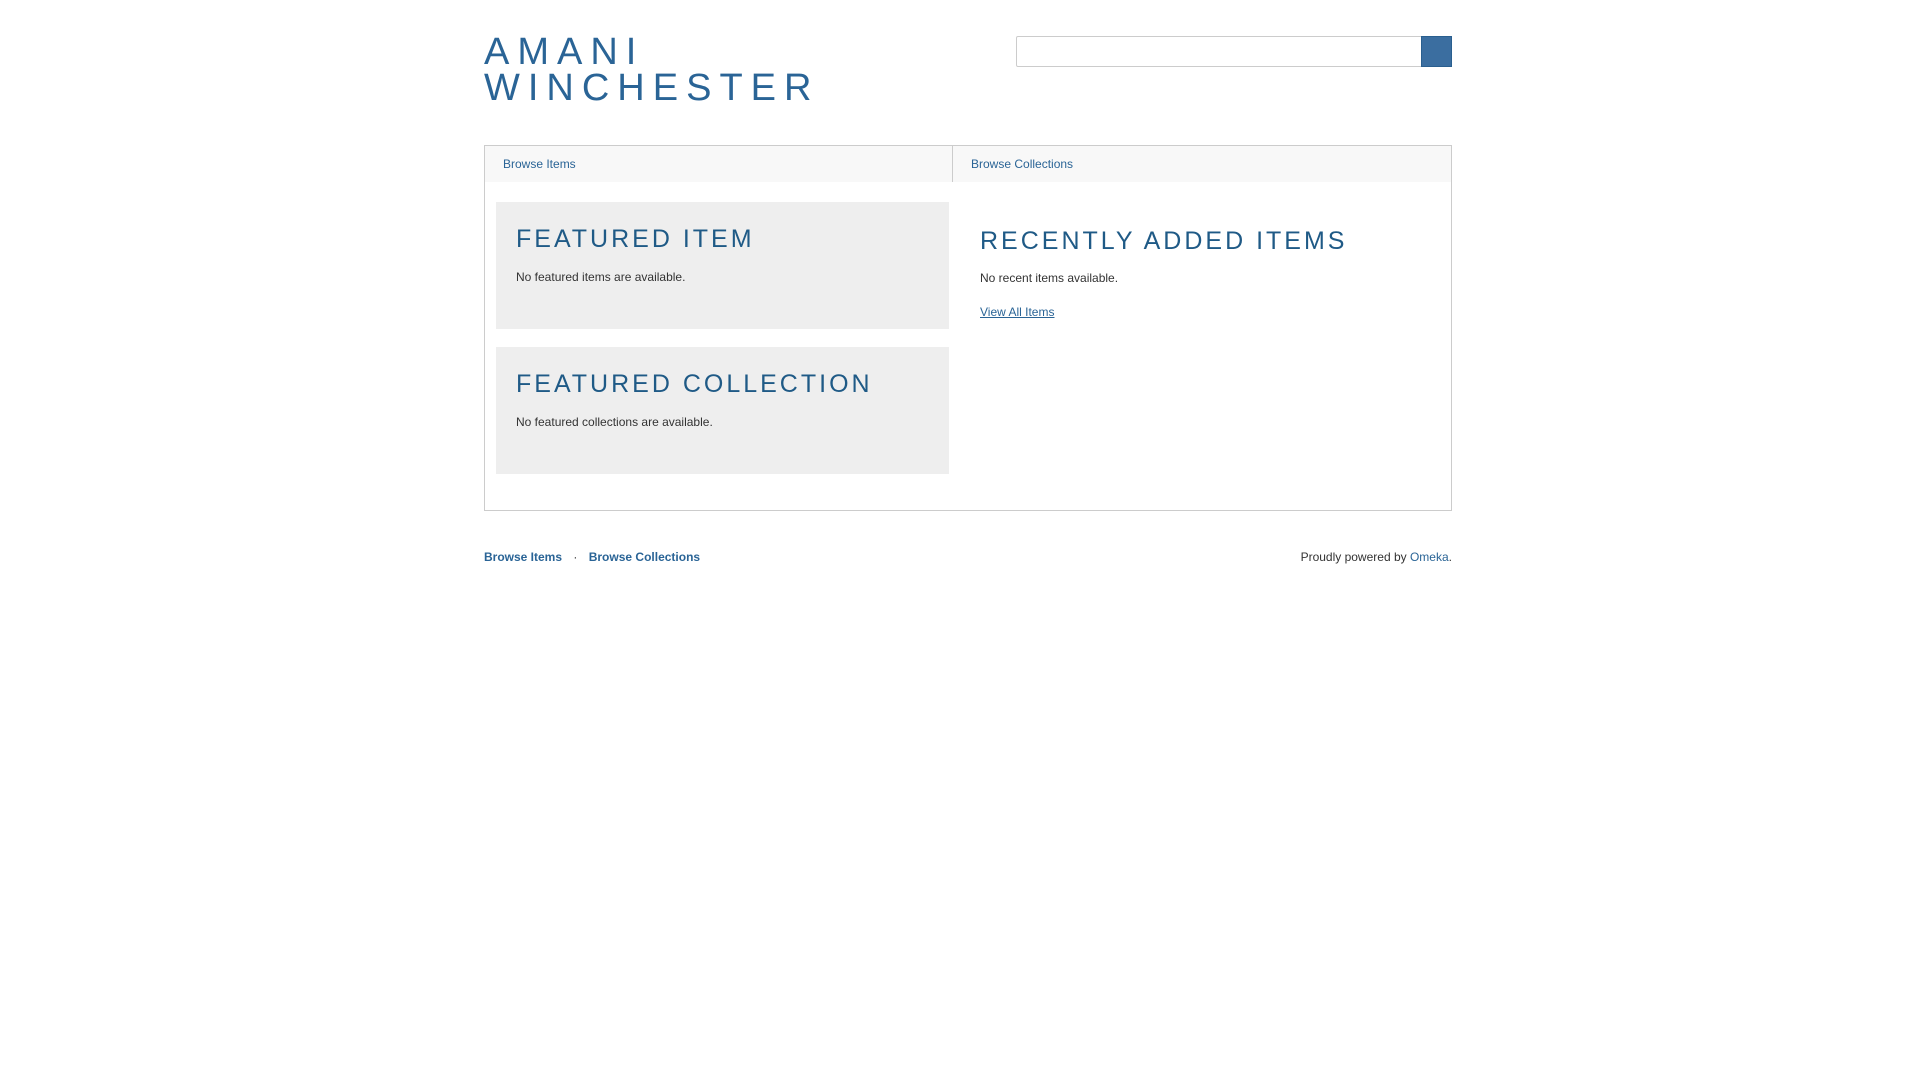 This screenshot has width=1920, height=1080. What do you see at coordinates (652, 88) in the screenshot?
I see `site-title-line2: WINCHESTER` at bounding box center [652, 88].